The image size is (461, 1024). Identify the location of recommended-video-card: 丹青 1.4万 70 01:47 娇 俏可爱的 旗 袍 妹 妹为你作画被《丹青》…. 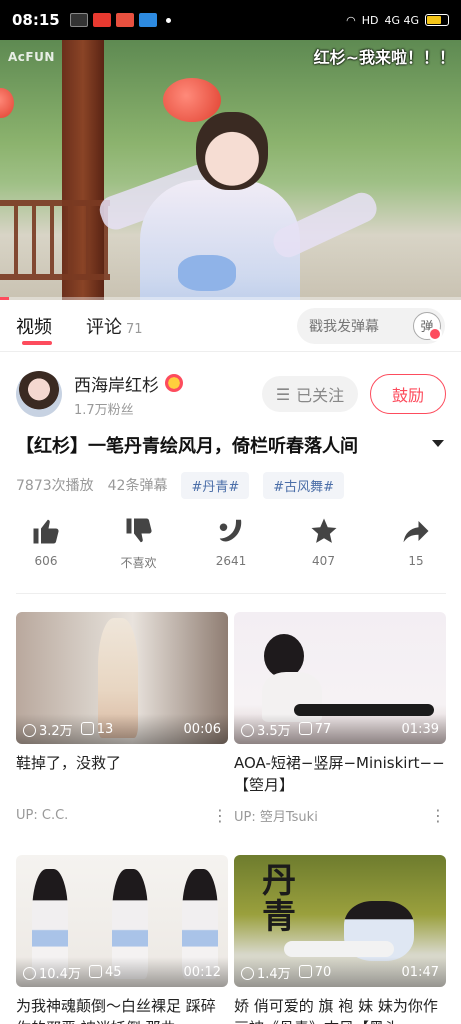
(340, 939).